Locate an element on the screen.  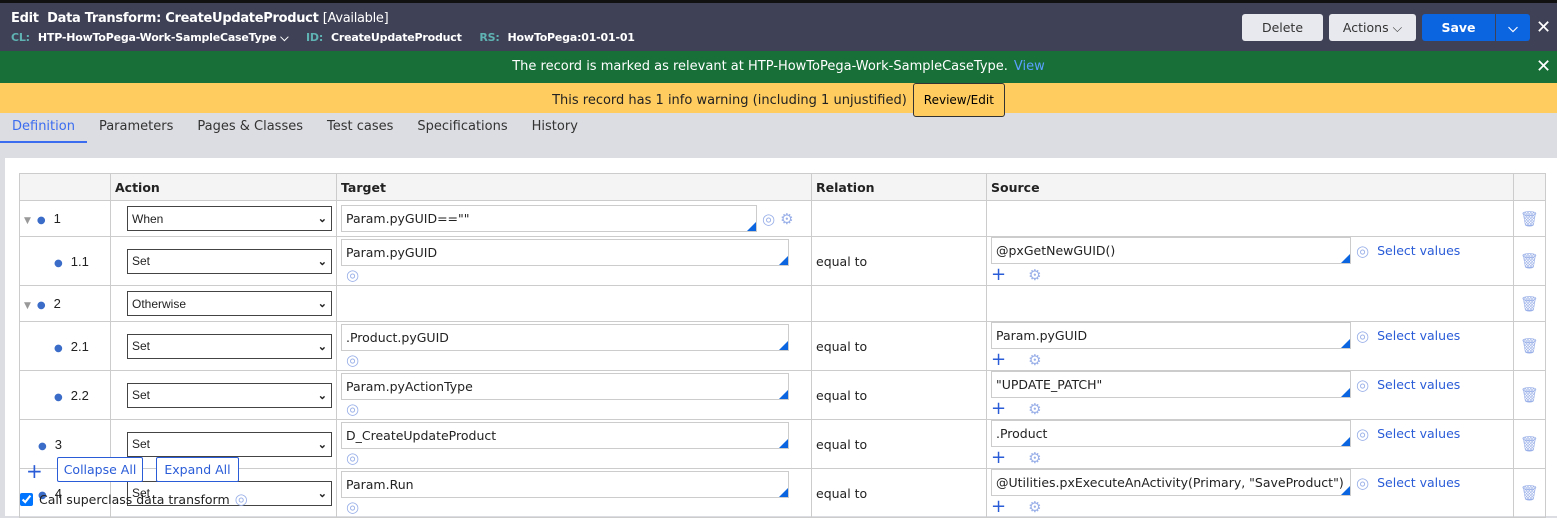
action-cell: Set ⌄ is located at coordinates (223, 346).